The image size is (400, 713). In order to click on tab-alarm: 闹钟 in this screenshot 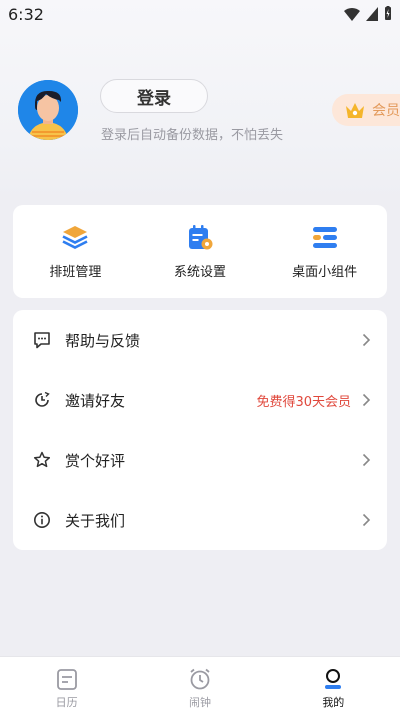, I will do `click(199, 685)`.